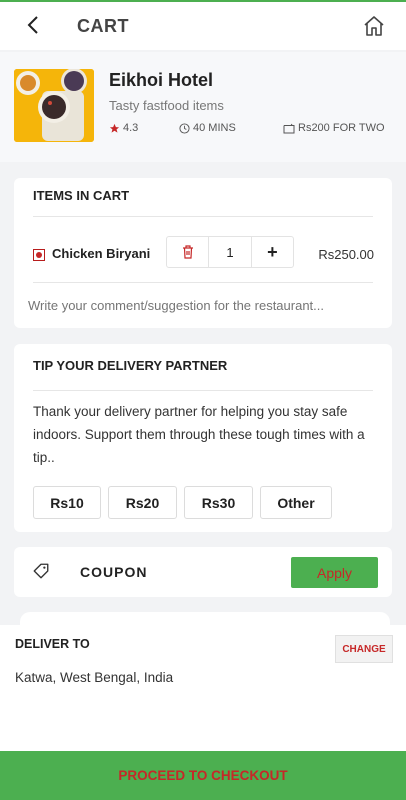  I want to click on increase-quantity-button: +, so click(272, 252).